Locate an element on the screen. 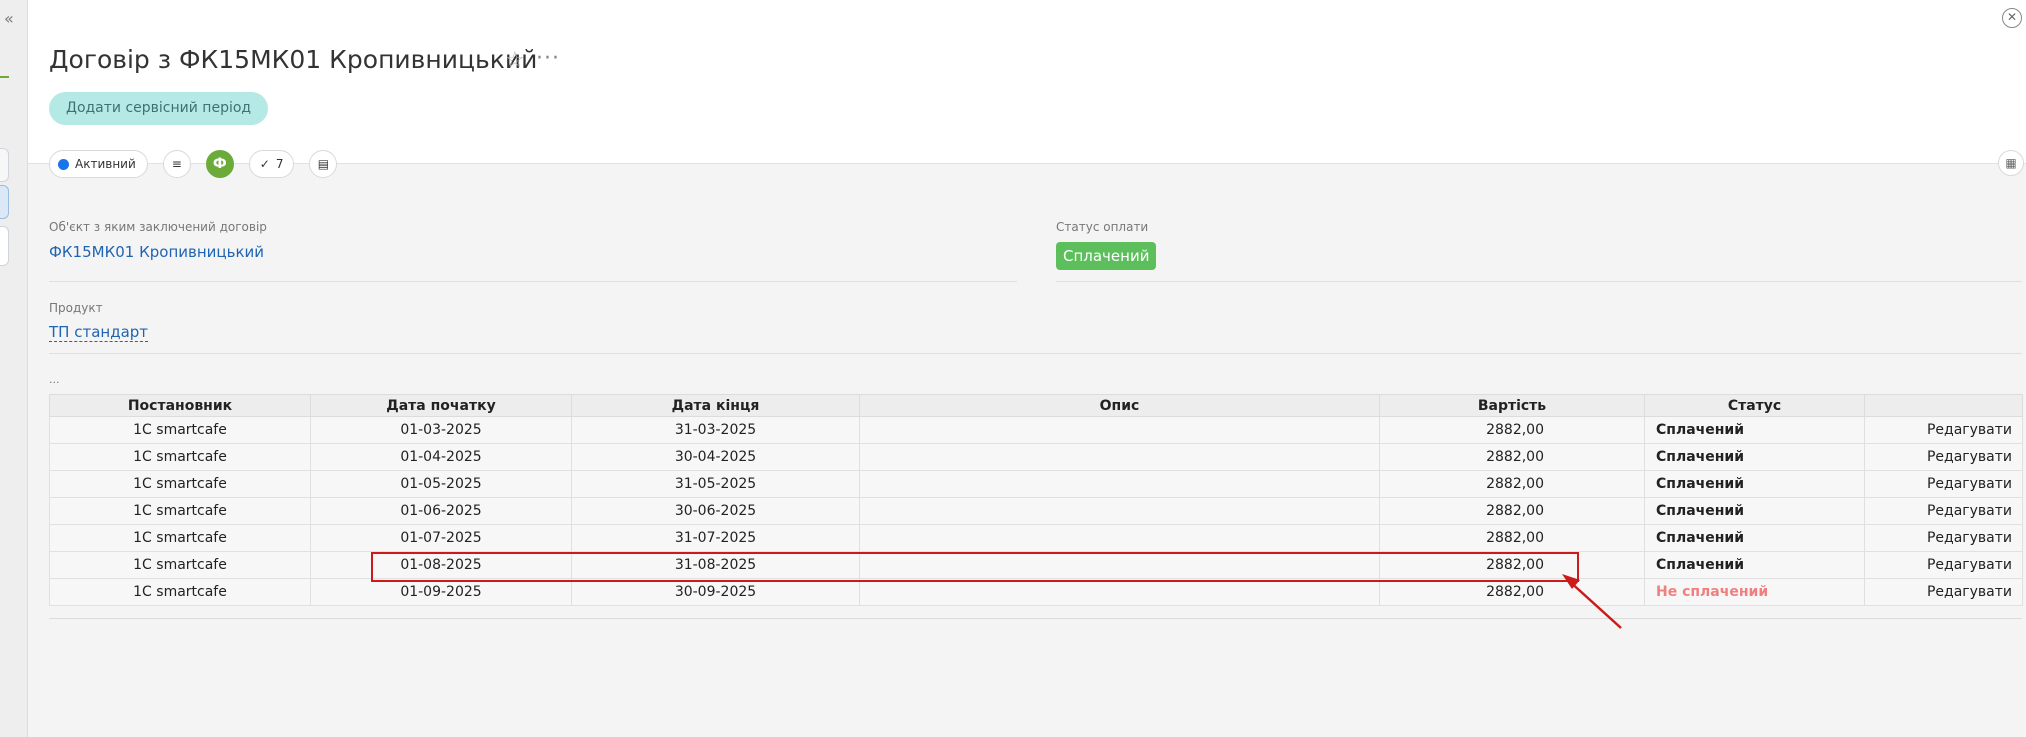 This screenshot has width=2026, height=737. start-date-cell: 01-09-2025 is located at coordinates (441, 592).